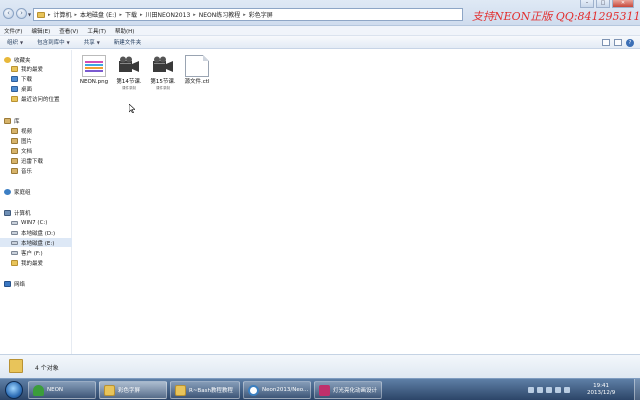 This screenshot has height=400, width=640. I want to click on thumb-line, so click(94, 70).